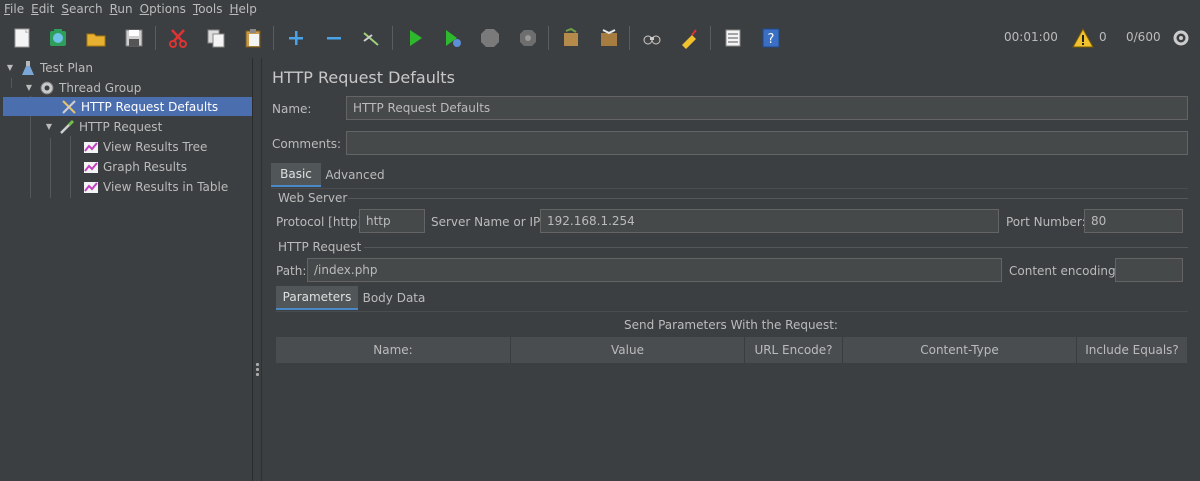  What do you see at coordinates (654, 270) in the screenshot?
I see `path-field: /index.php` at bounding box center [654, 270].